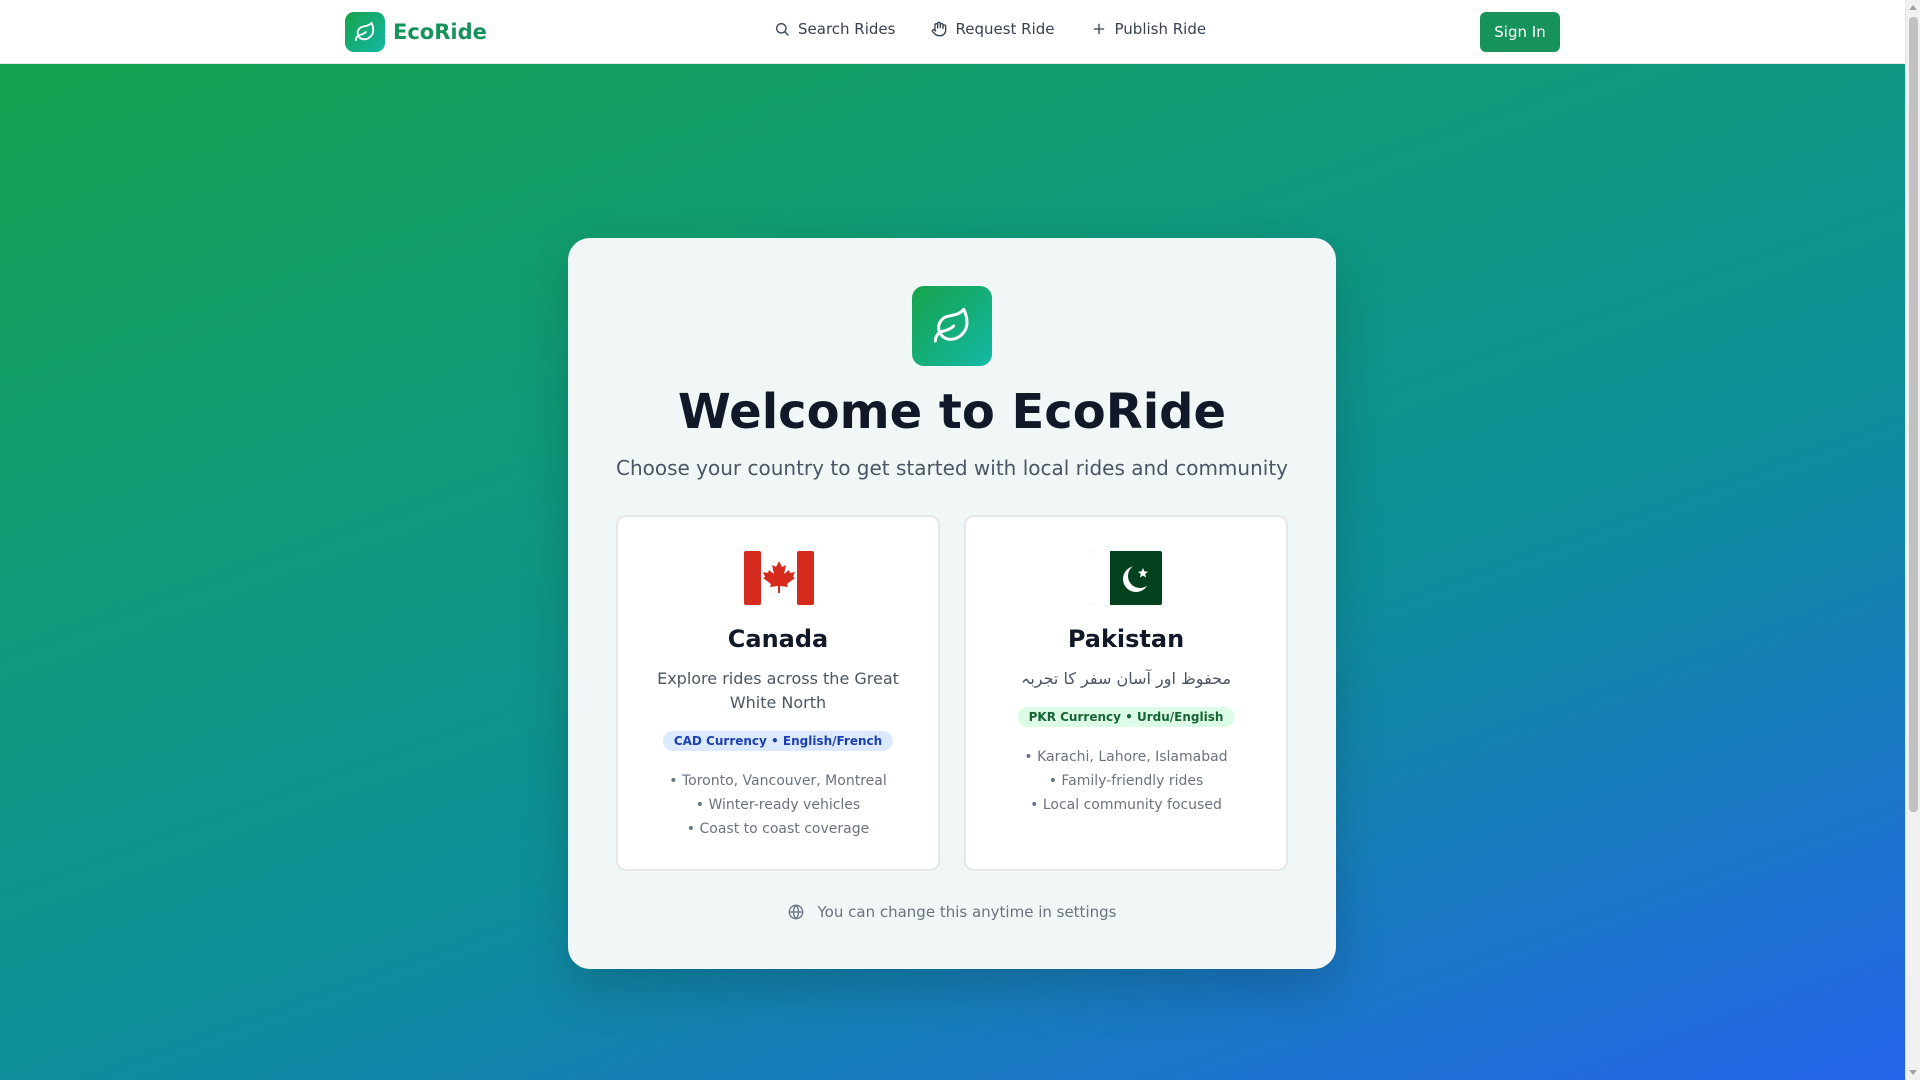 This screenshot has width=1920, height=1080. I want to click on country-name-canada: Canada, so click(778, 639).